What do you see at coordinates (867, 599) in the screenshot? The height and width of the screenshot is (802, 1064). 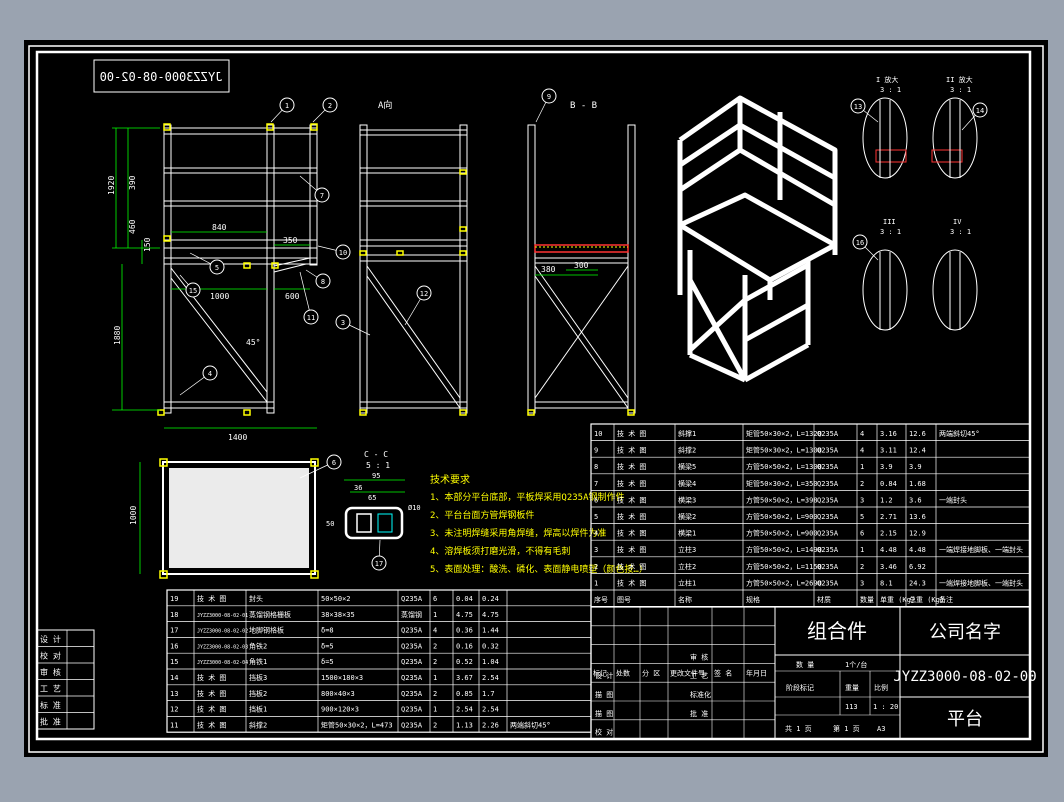 I see `bom-upper-header-cell: 数量` at bounding box center [867, 599].